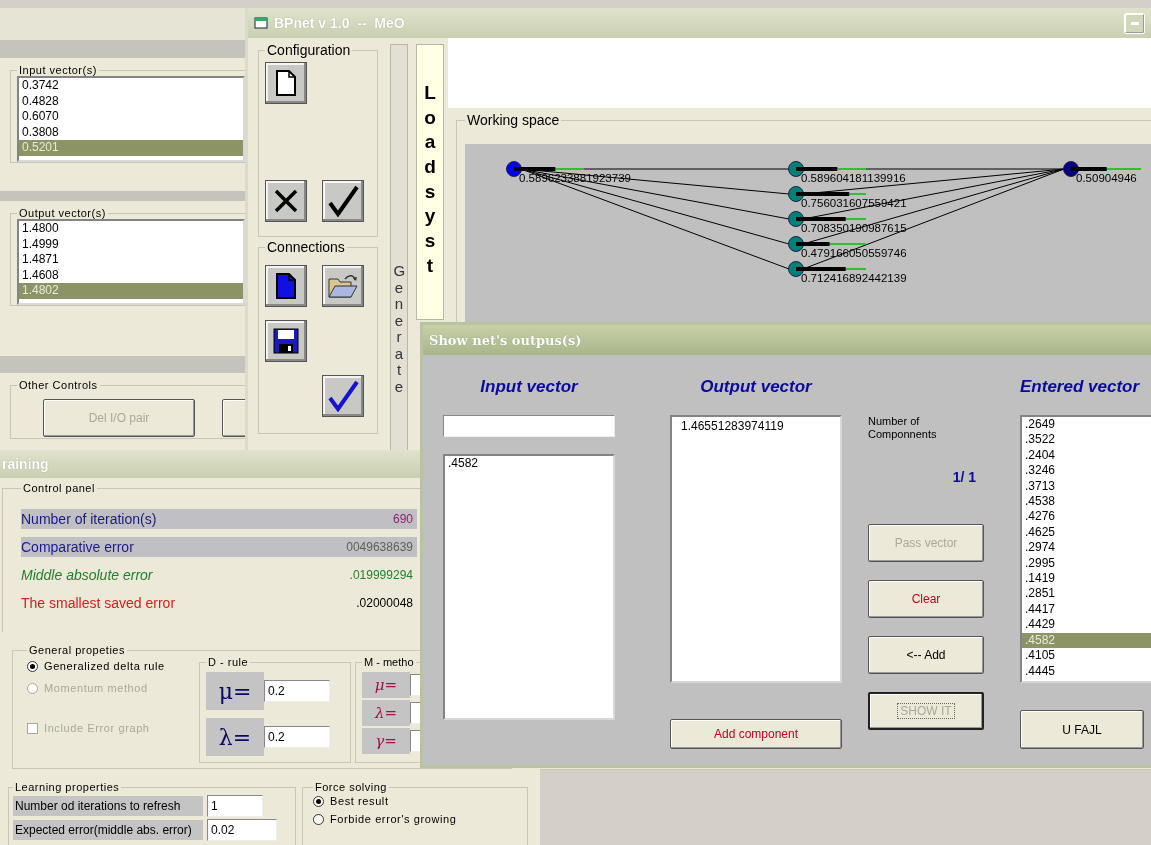  I want to click on list-item: .2851, so click(1086, 594).